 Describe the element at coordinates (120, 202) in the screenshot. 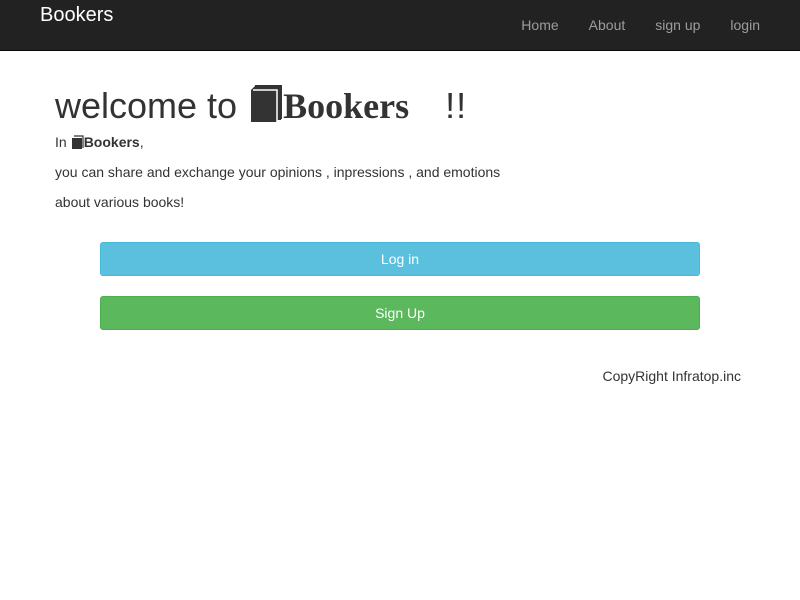

I see `intro-line-3: about various books!` at that location.